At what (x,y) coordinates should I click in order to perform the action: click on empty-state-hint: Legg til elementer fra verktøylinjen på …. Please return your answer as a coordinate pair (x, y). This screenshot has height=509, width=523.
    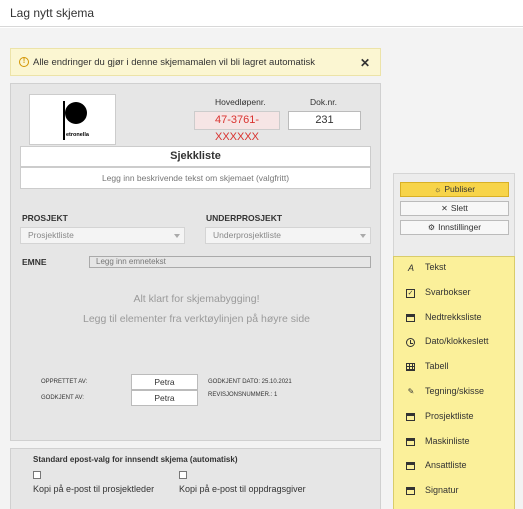
    Looking at the image, I should click on (196, 319).